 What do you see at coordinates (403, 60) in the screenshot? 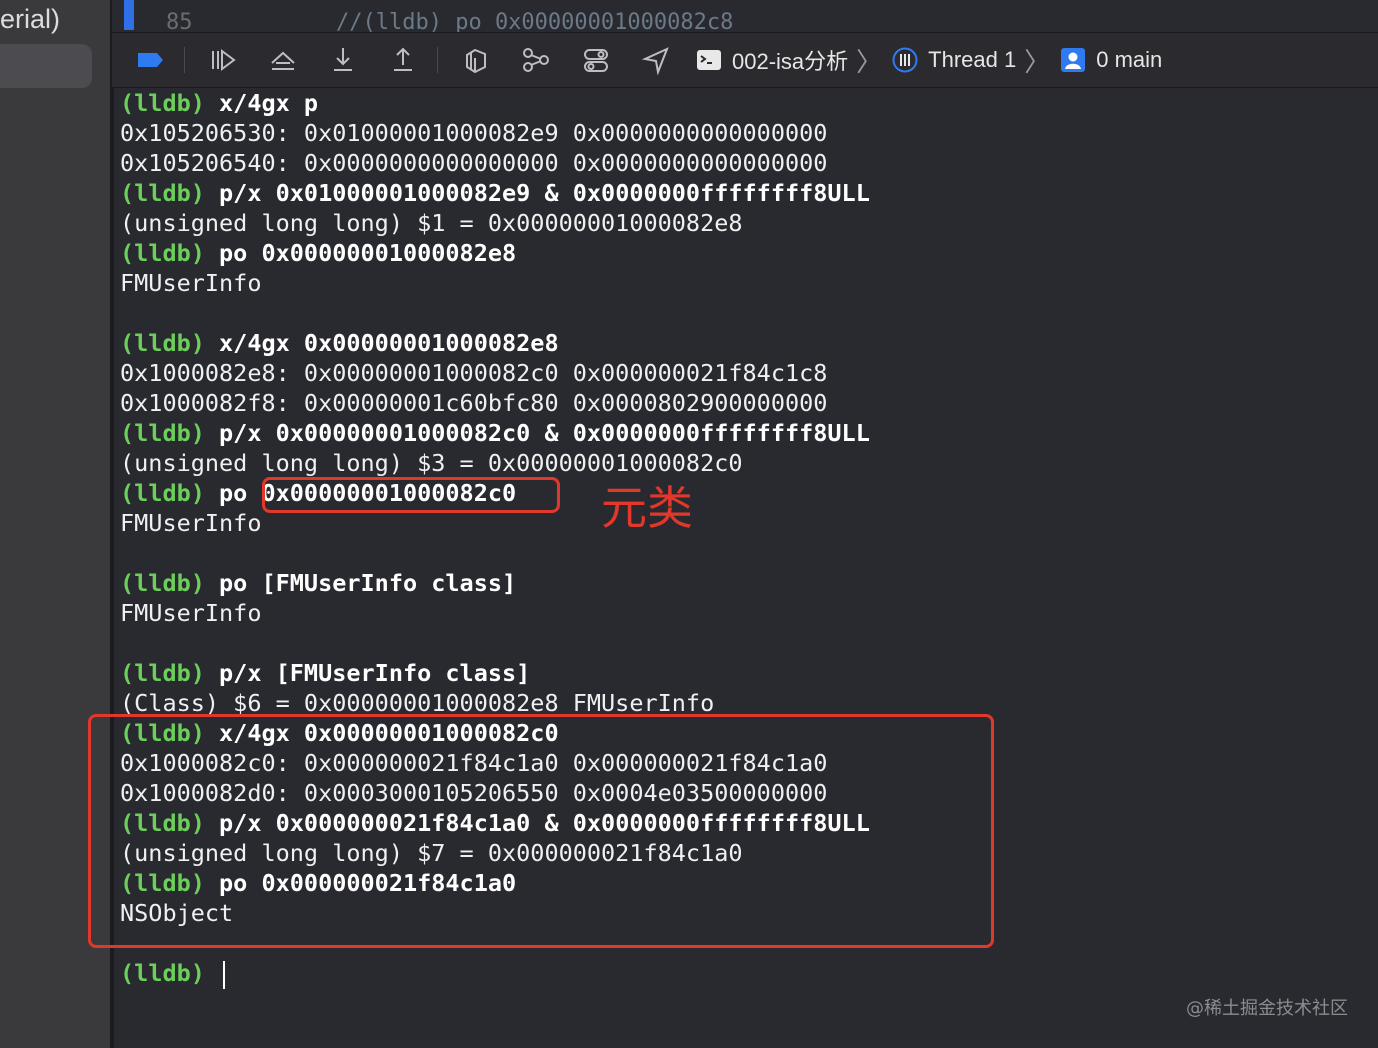
I see `step-out-icon` at bounding box center [403, 60].